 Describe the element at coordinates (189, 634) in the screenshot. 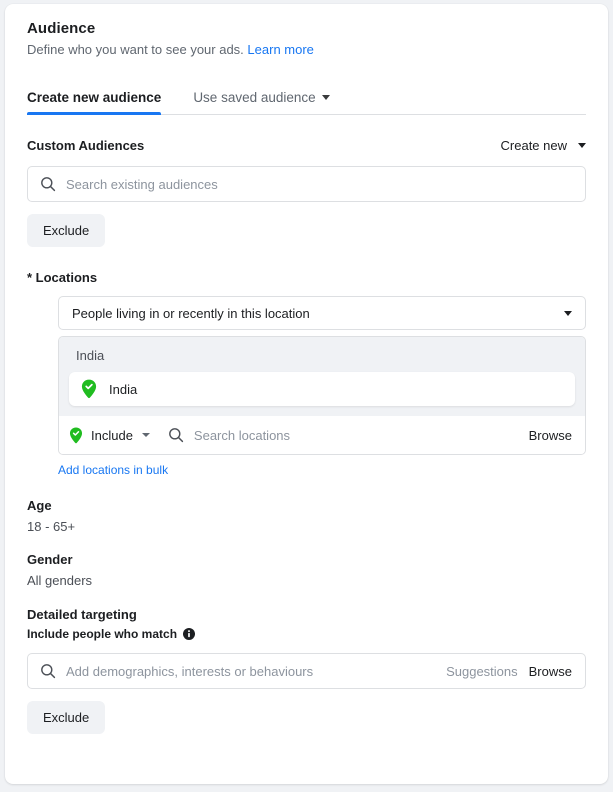

I see `info-icon` at that location.